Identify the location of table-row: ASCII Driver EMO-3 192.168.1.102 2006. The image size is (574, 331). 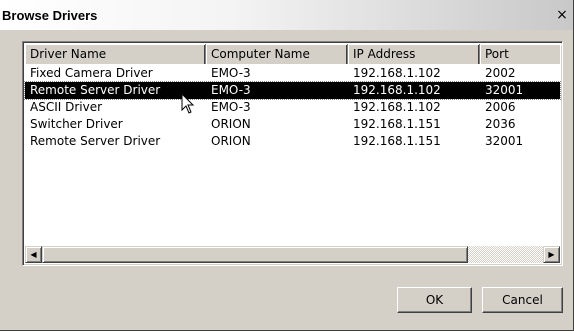
(292, 107).